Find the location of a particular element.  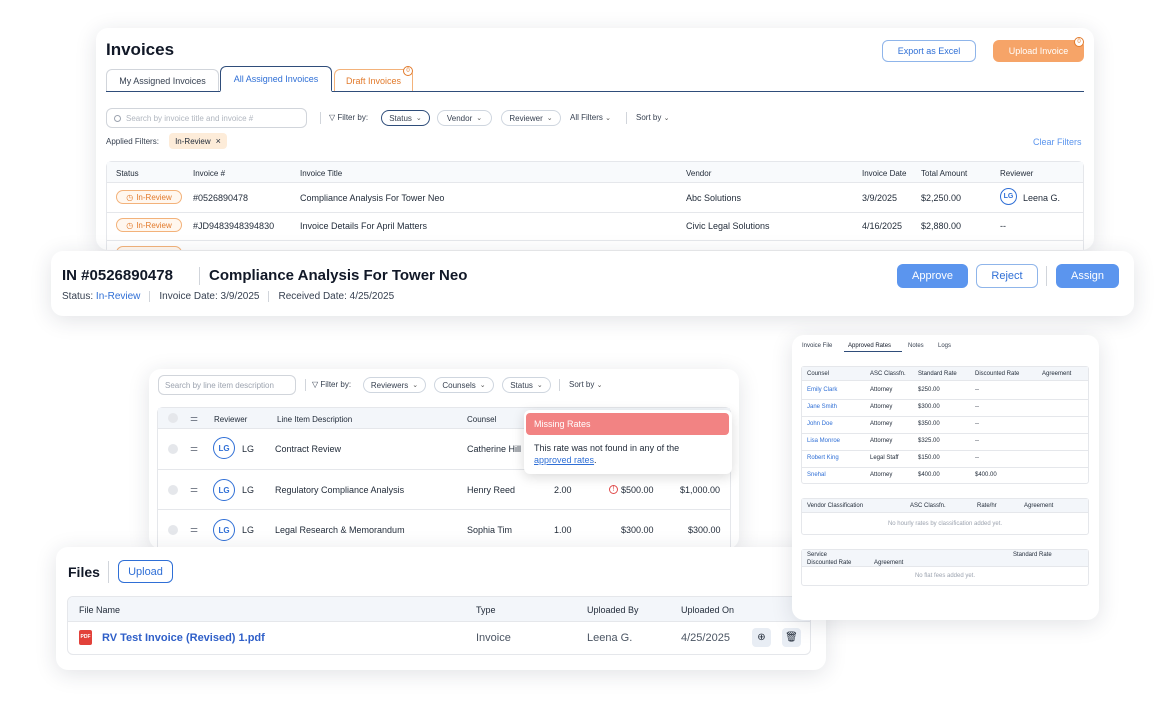

counsel-name: John Doe is located at coordinates (820, 424).